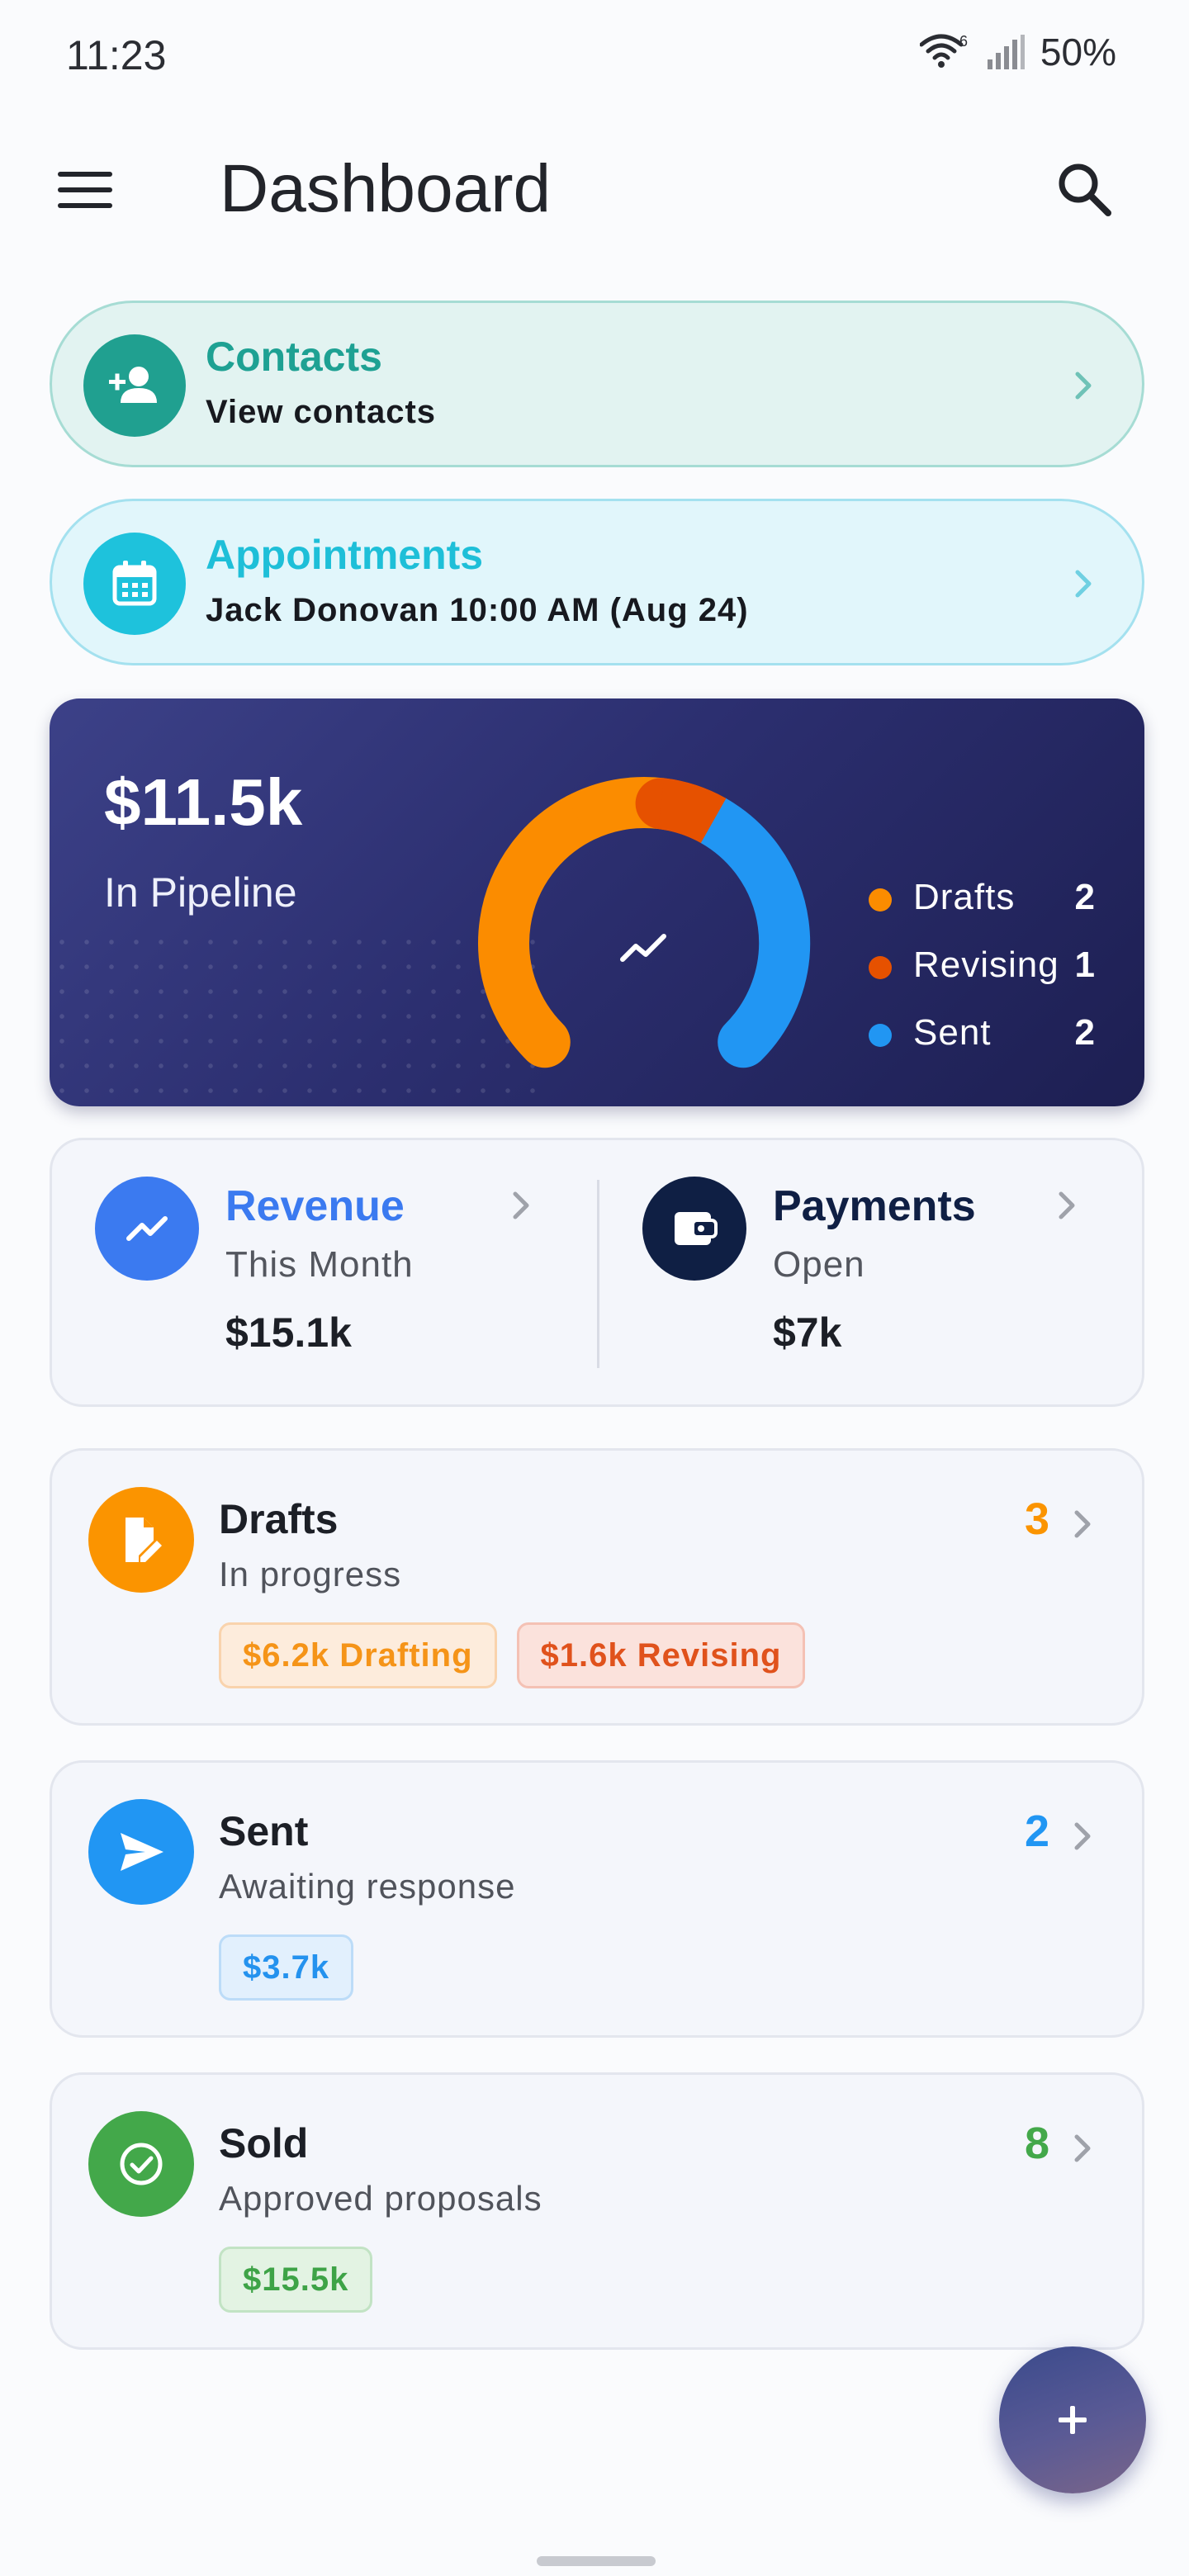  Describe the element at coordinates (597, 384) in the screenshot. I see `contacts-card: Contacts View contacts` at that location.